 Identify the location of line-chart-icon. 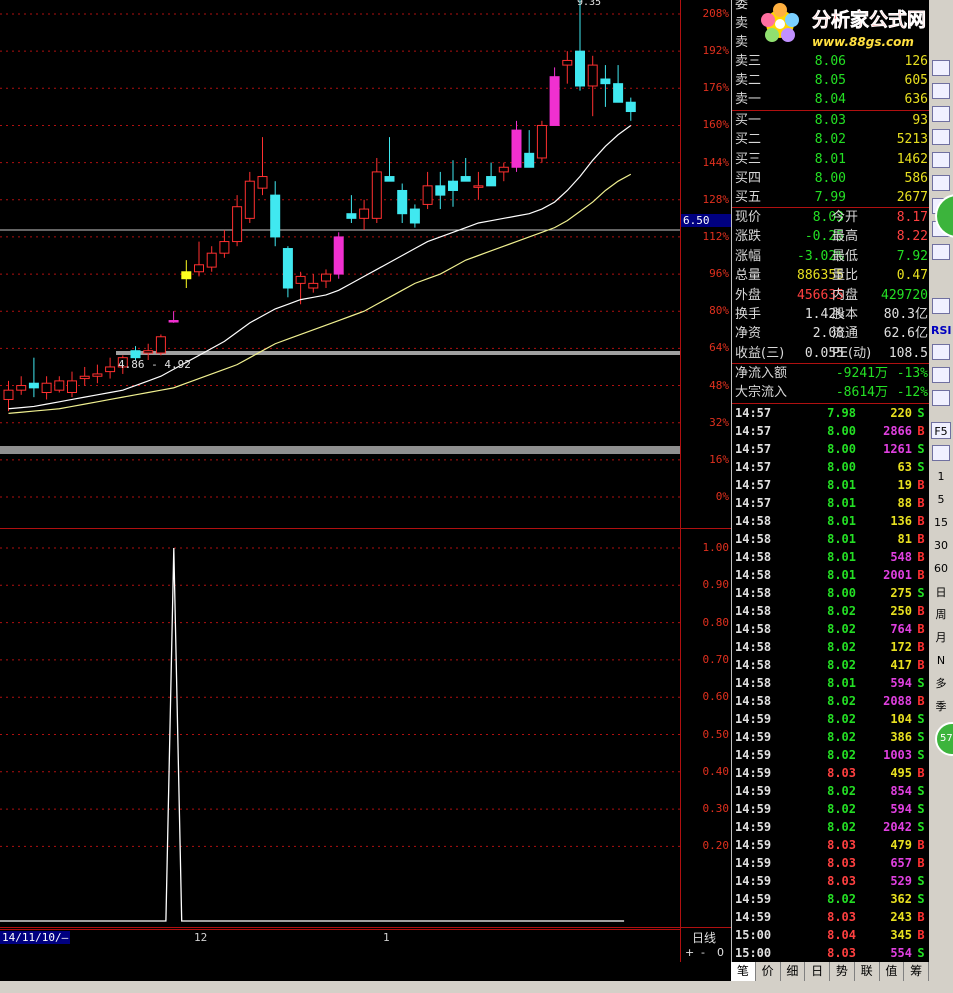
(941, 91).